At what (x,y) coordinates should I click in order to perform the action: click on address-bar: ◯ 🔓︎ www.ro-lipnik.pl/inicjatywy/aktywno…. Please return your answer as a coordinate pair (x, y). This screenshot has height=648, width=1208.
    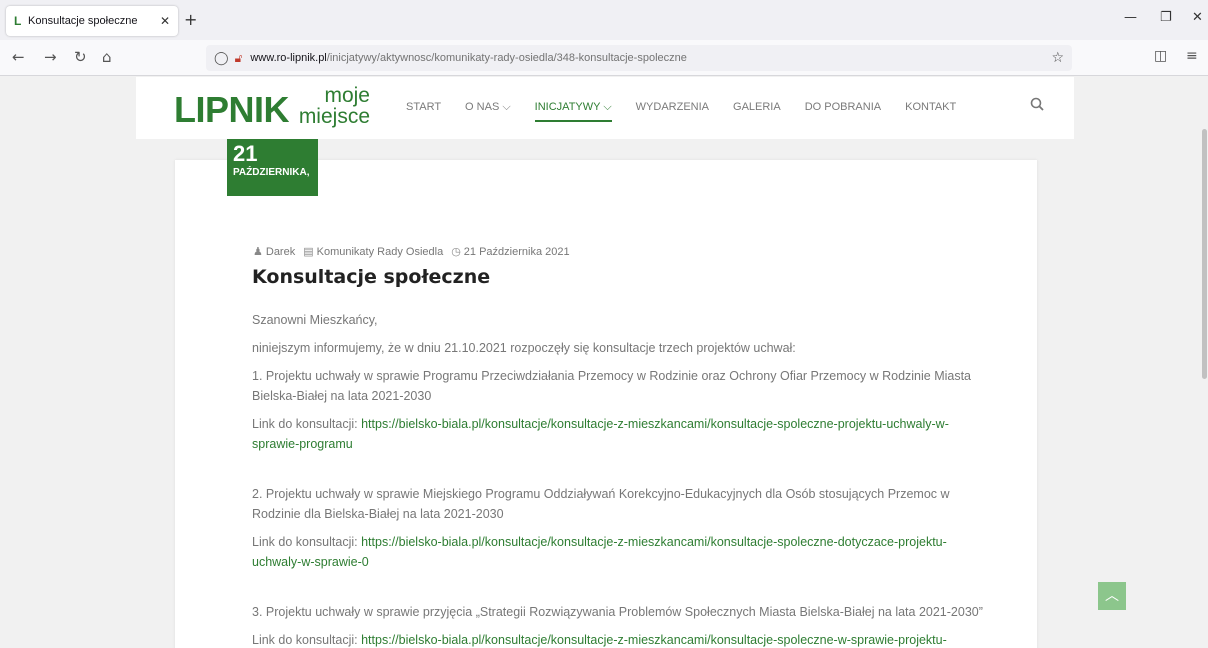
    Looking at the image, I should click on (639, 58).